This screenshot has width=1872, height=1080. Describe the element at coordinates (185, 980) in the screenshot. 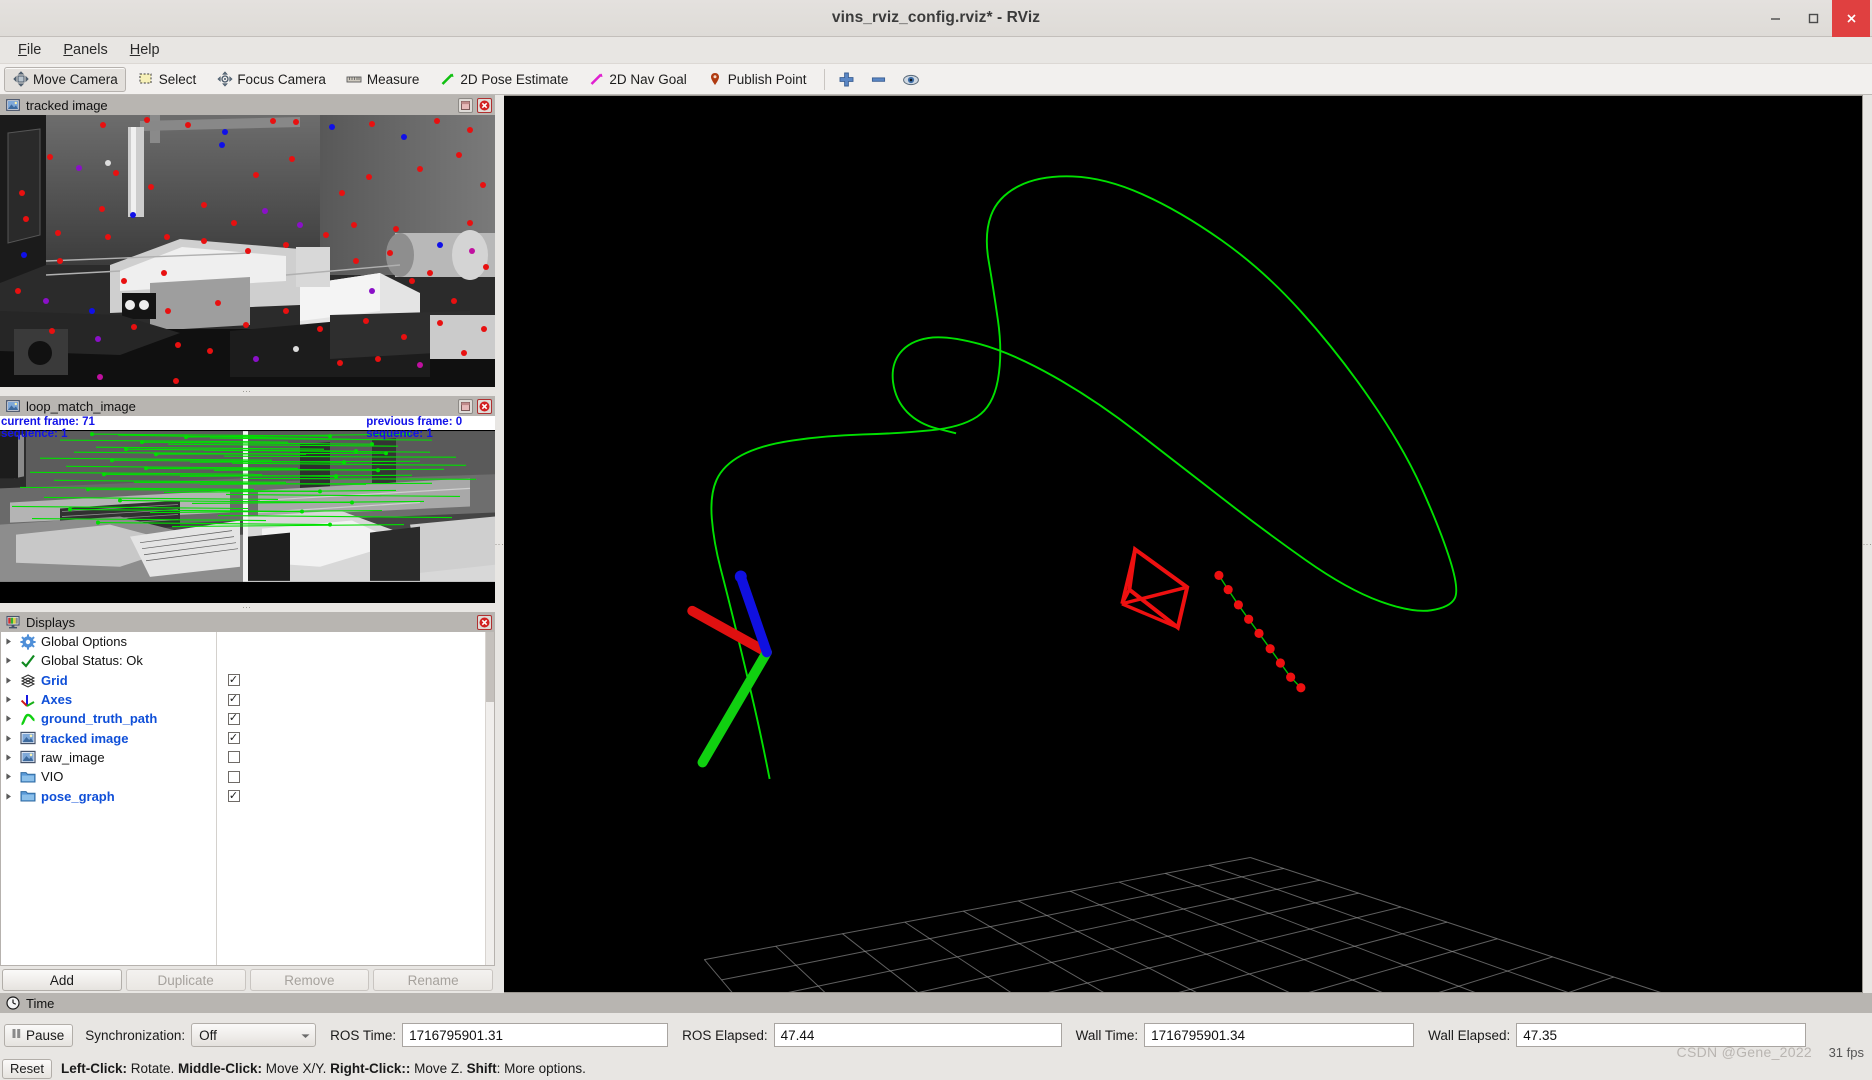

I see `duplicate-button: Duplicate` at that location.